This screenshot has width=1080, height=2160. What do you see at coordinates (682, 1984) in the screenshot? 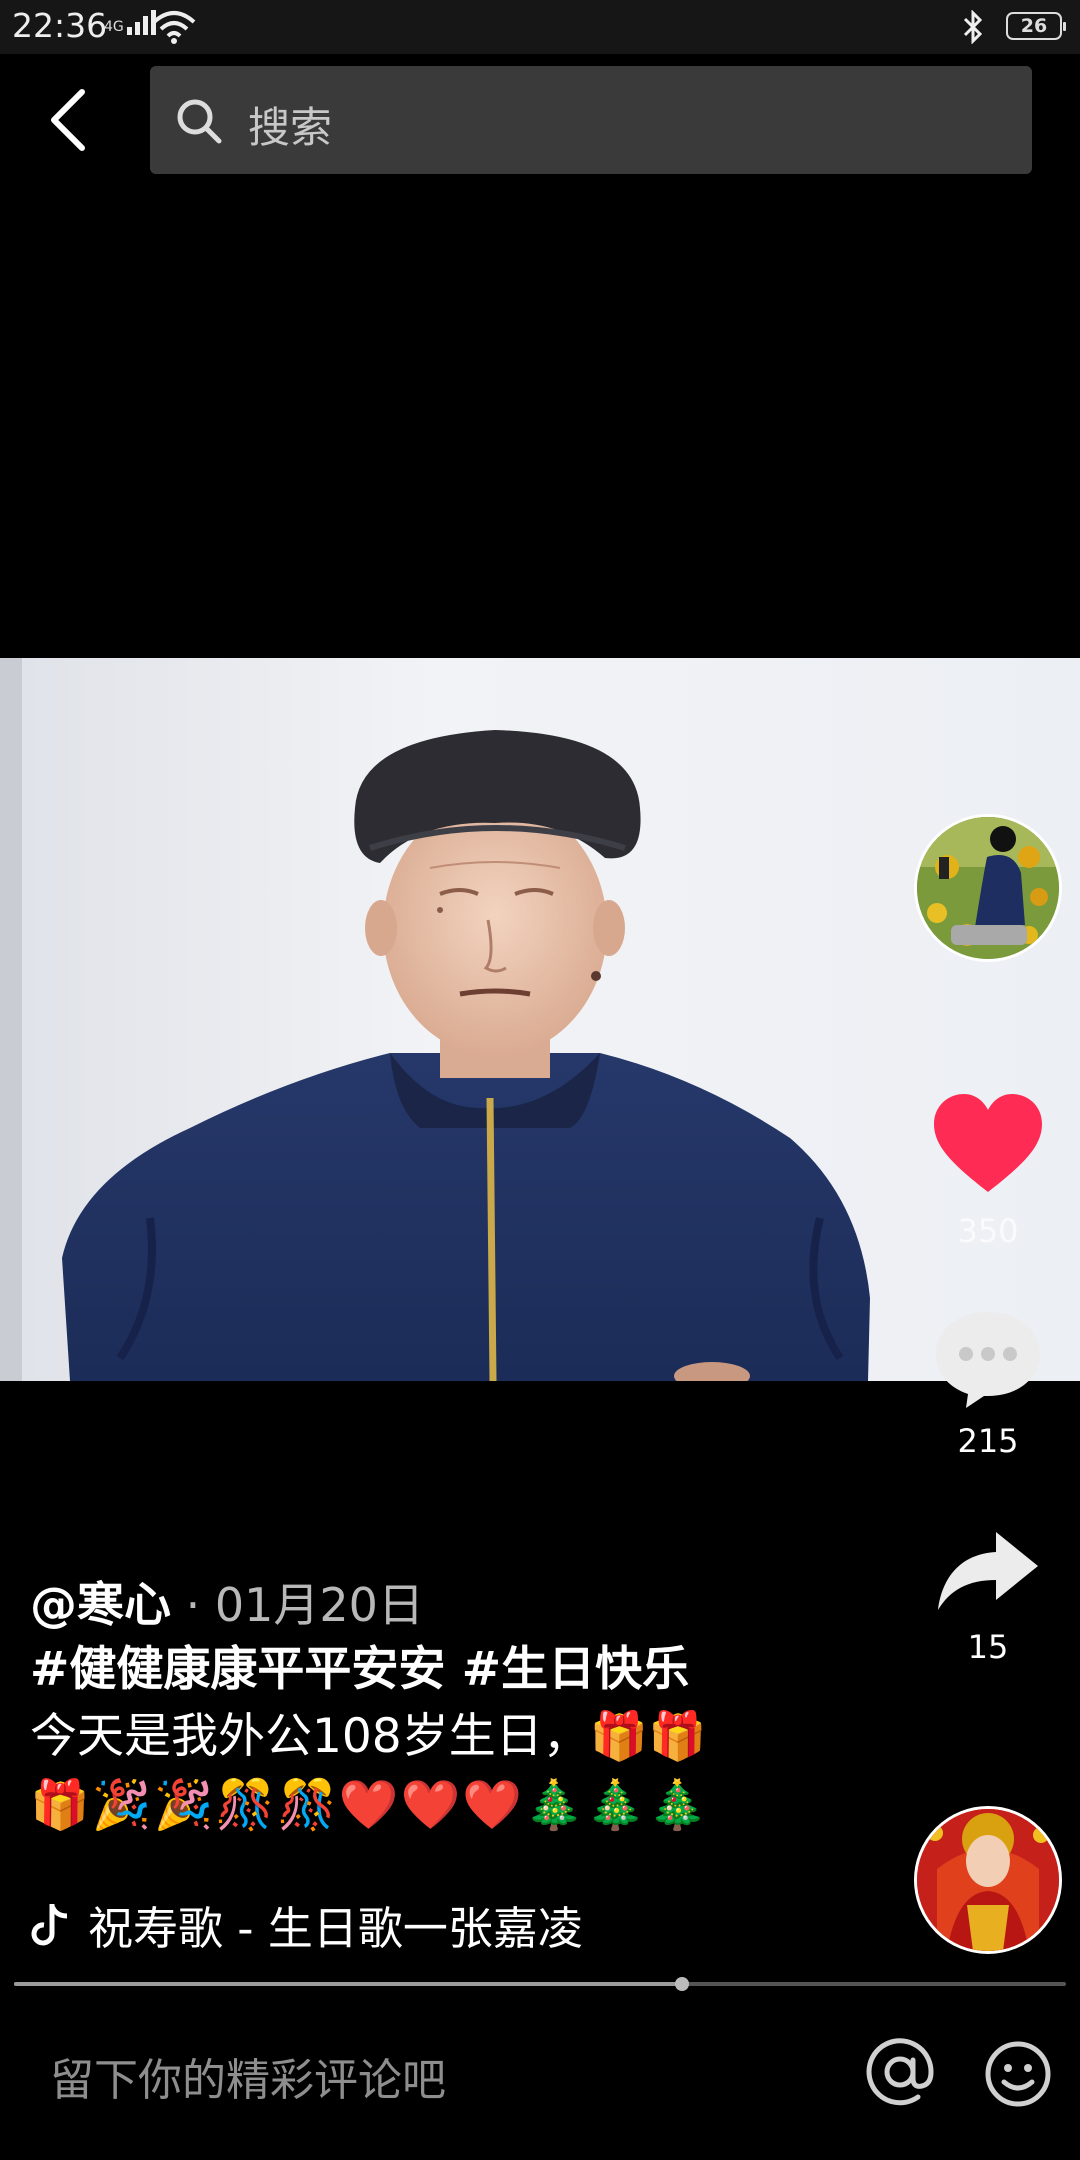
I see `progress-thumb` at bounding box center [682, 1984].